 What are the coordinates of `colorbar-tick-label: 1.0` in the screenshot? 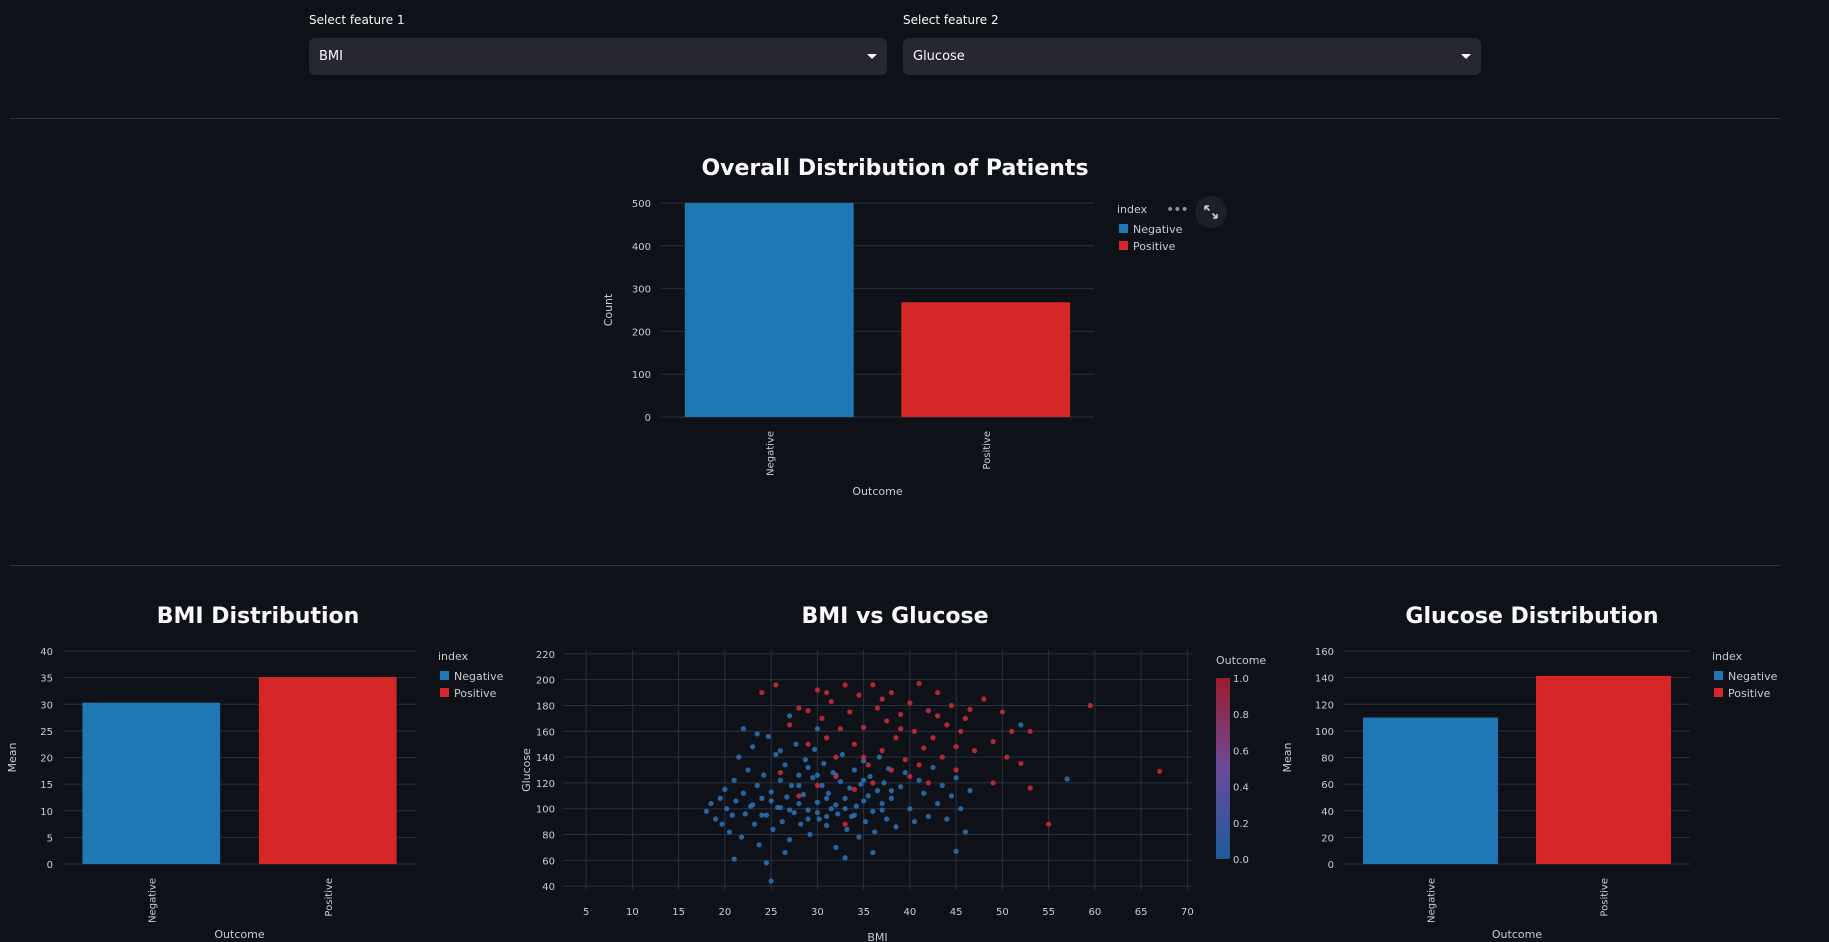 It's located at (1241, 679).